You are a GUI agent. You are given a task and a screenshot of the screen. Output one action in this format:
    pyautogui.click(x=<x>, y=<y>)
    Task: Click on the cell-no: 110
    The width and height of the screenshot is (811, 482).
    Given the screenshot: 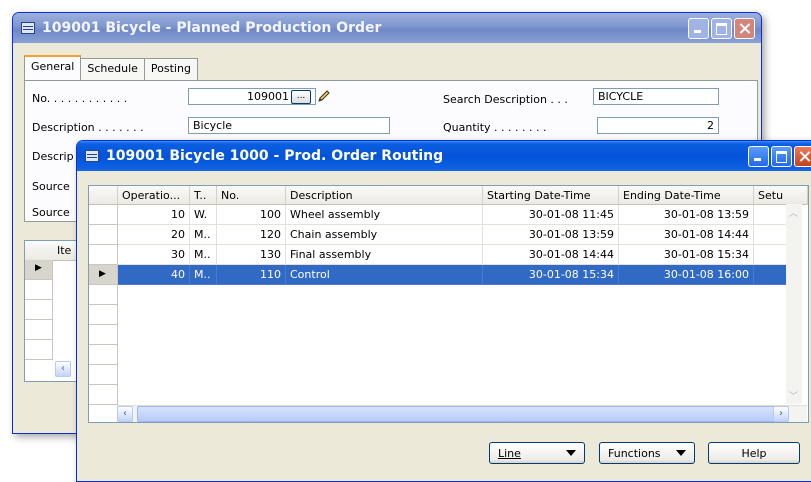 What is the action you would take?
    pyautogui.click(x=251, y=275)
    